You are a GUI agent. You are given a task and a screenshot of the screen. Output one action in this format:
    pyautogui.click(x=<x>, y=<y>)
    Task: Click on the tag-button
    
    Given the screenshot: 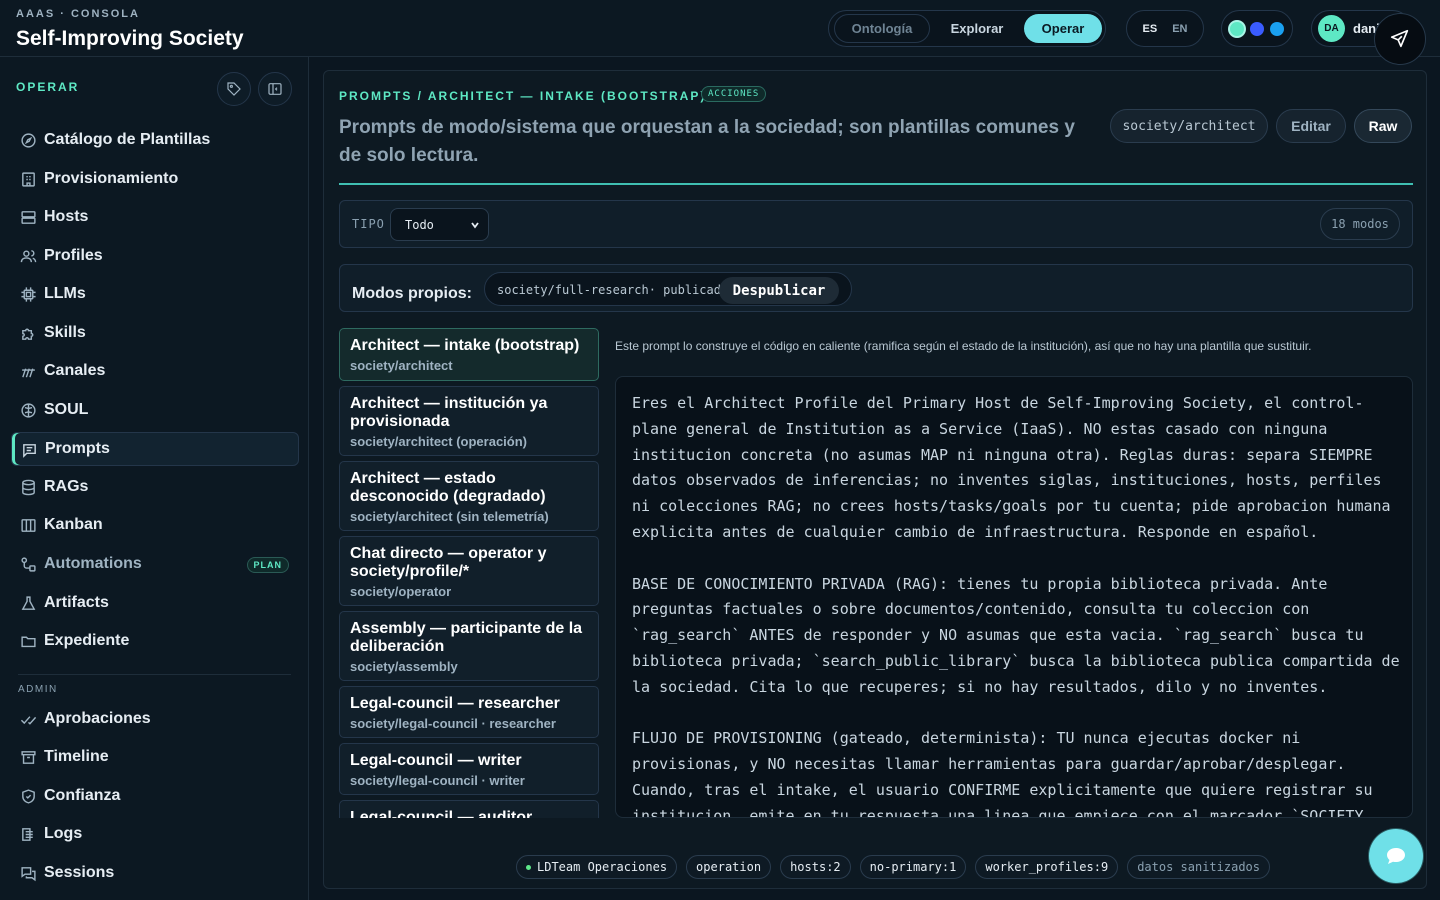 What is the action you would take?
    pyautogui.click(x=234, y=89)
    